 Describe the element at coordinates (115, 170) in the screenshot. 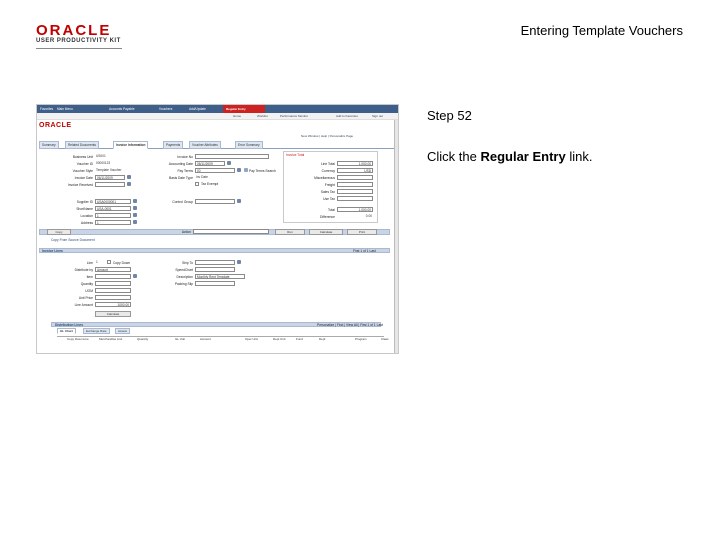

I see `voucher-style-value: Template Voucher` at that location.